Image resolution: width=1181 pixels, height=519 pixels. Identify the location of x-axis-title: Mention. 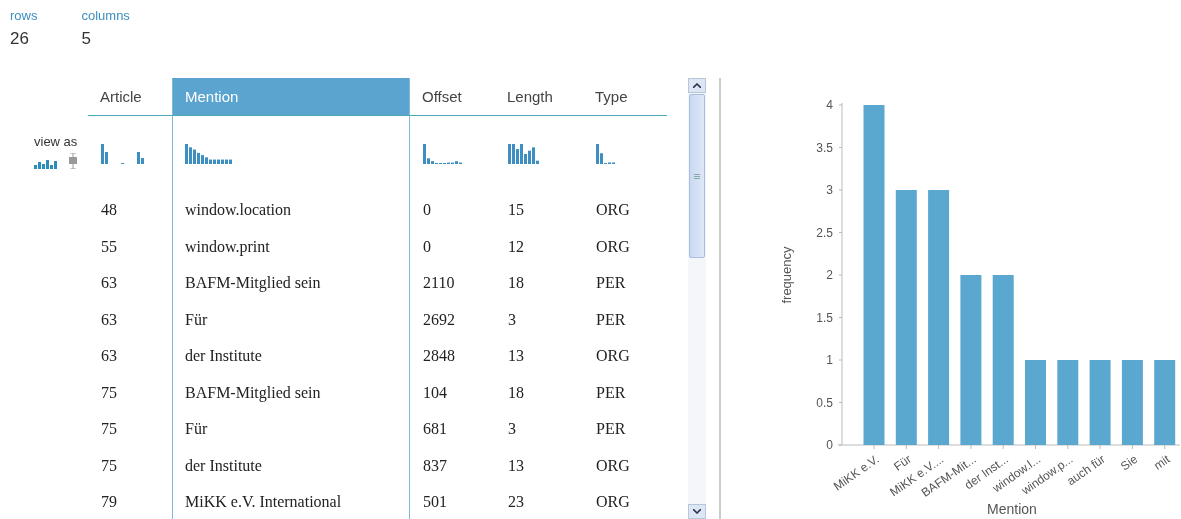
(1012, 509).